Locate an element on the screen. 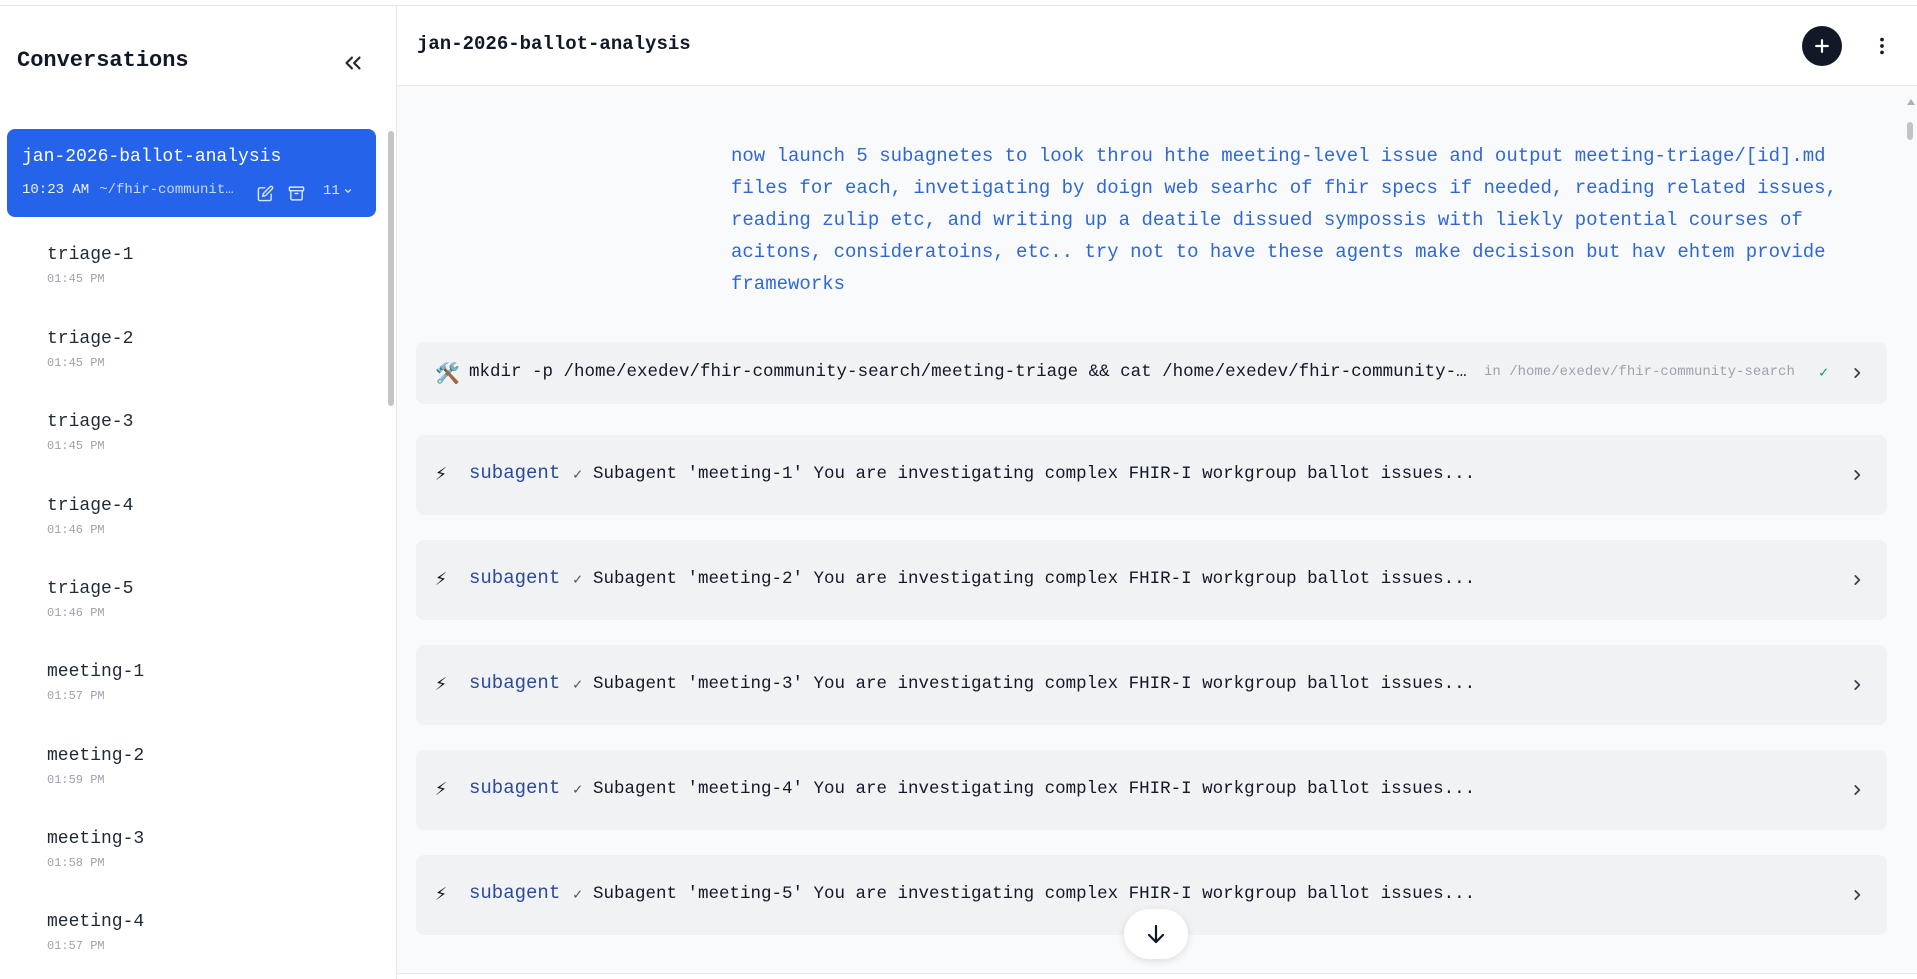 The width and height of the screenshot is (1917, 979). conversation-item: triage-4 01:46 PM is located at coordinates (207, 526).